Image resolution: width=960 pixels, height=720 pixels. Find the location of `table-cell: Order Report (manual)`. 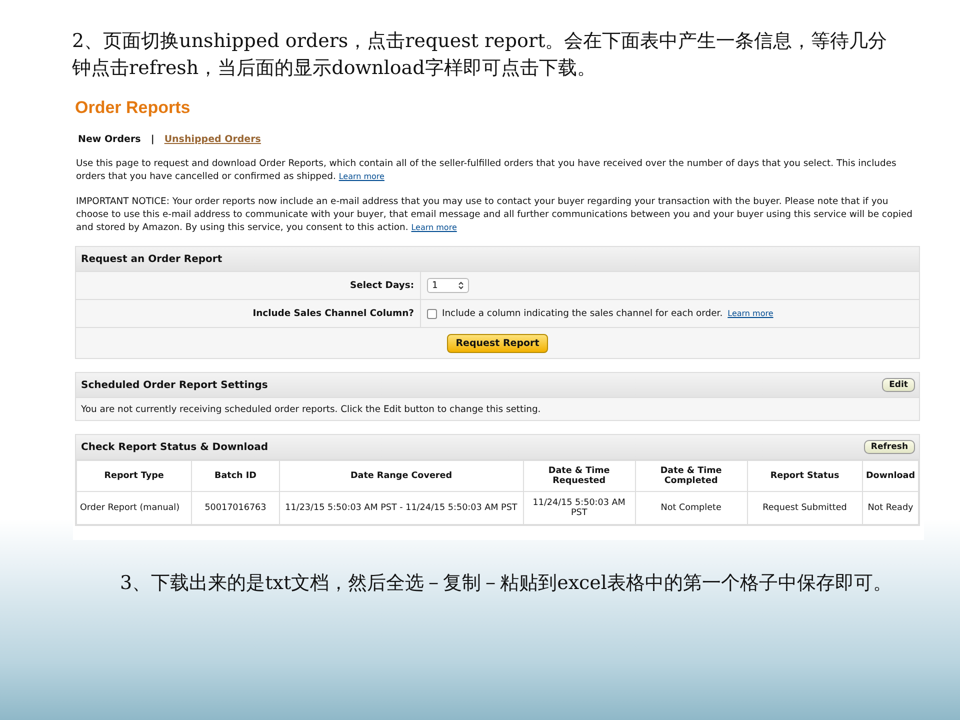

table-cell: Order Report (manual) is located at coordinates (134, 508).